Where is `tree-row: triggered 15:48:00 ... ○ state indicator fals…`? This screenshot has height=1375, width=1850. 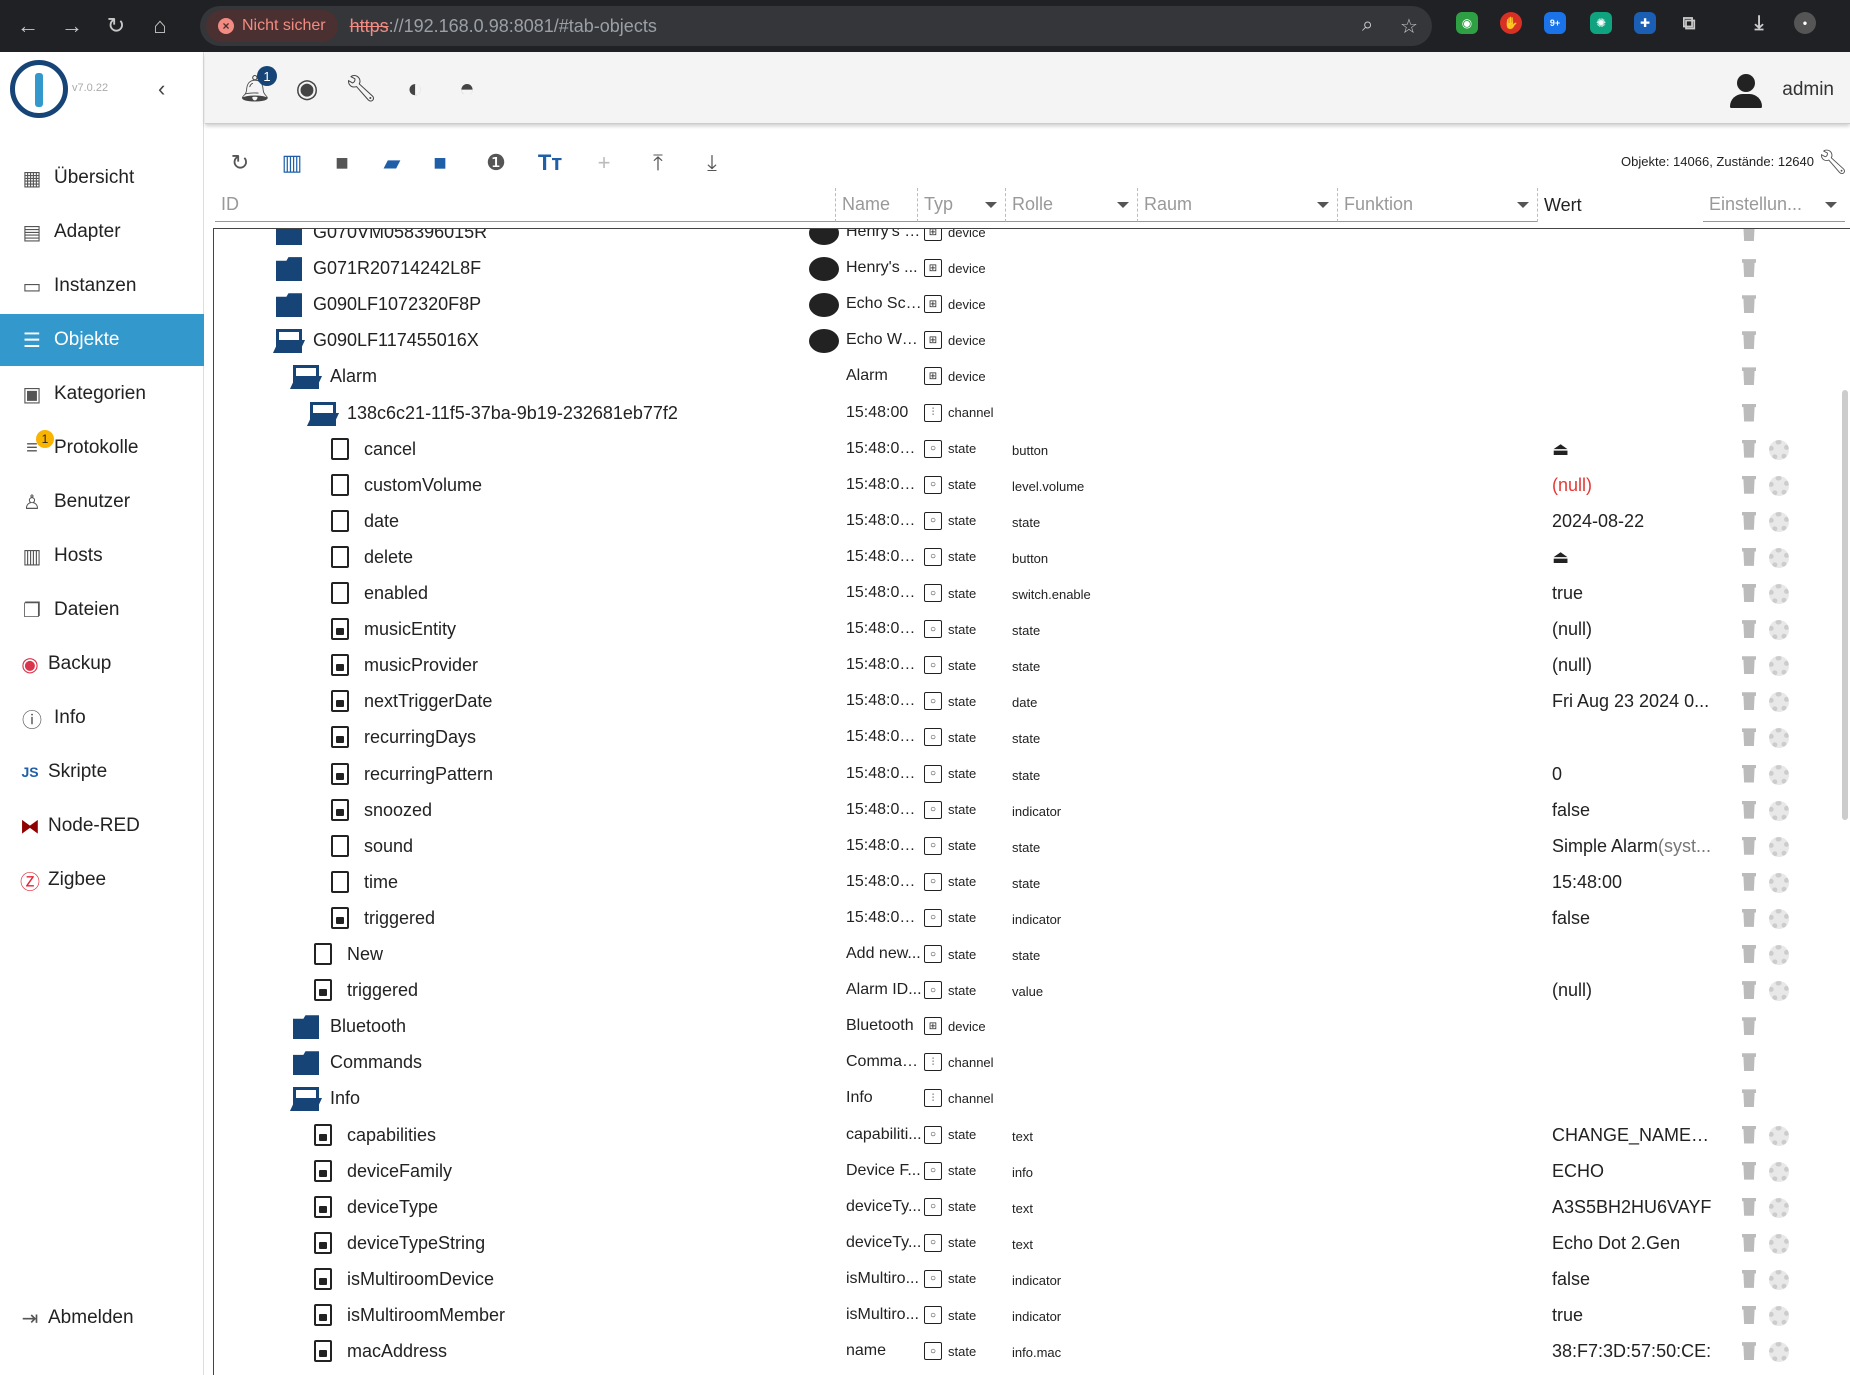 tree-row: triggered 15:48:00 ... ○ state indicator fals… is located at coordinates (1026, 919).